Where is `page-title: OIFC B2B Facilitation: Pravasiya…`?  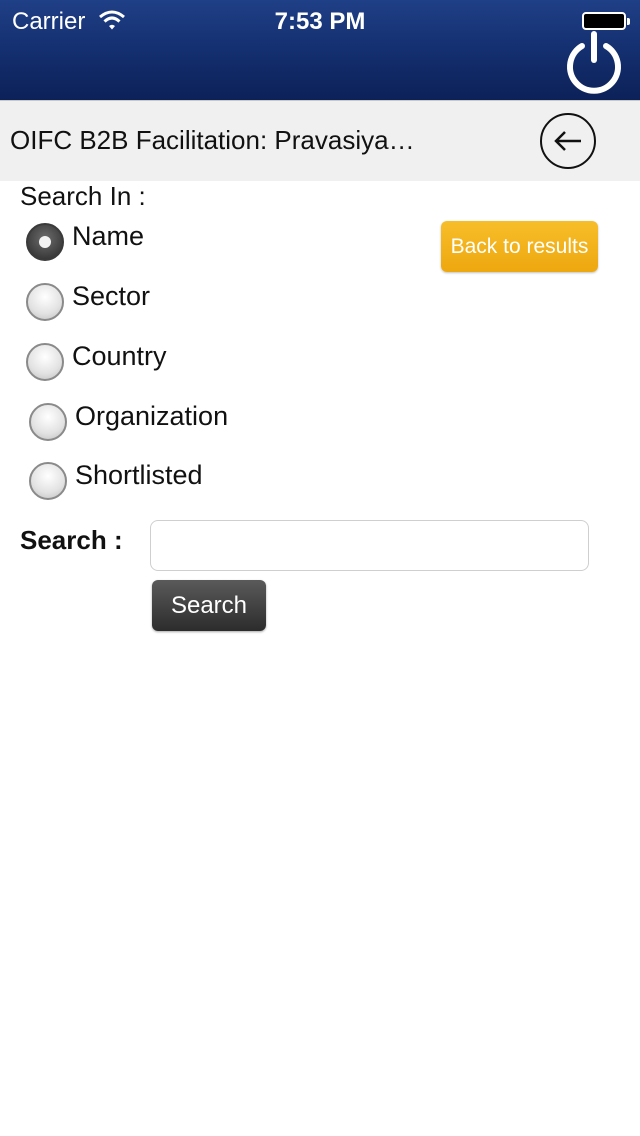 page-title: OIFC B2B Facilitation: Pravasiya… is located at coordinates (212, 140).